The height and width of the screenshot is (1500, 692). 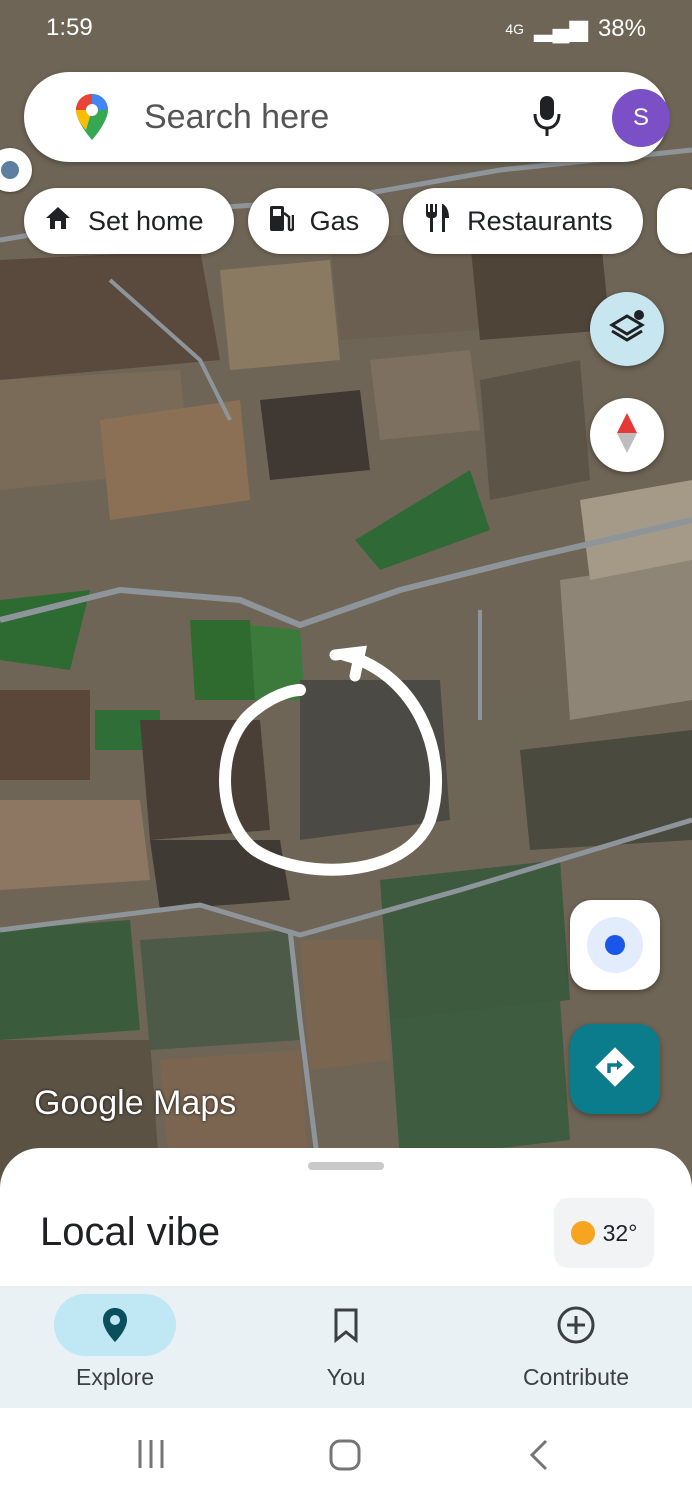 What do you see at coordinates (346, 1218) in the screenshot?
I see `bottom-sheet: Local vibe 32°` at bounding box center [346, 1218].